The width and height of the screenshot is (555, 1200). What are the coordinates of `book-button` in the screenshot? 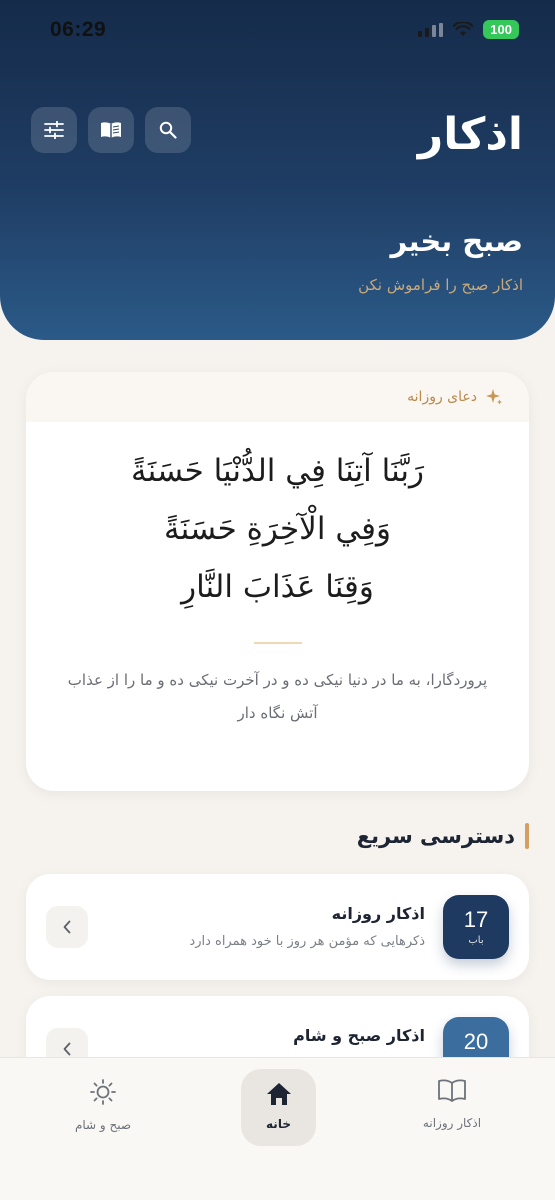 It's located at (111, 130).